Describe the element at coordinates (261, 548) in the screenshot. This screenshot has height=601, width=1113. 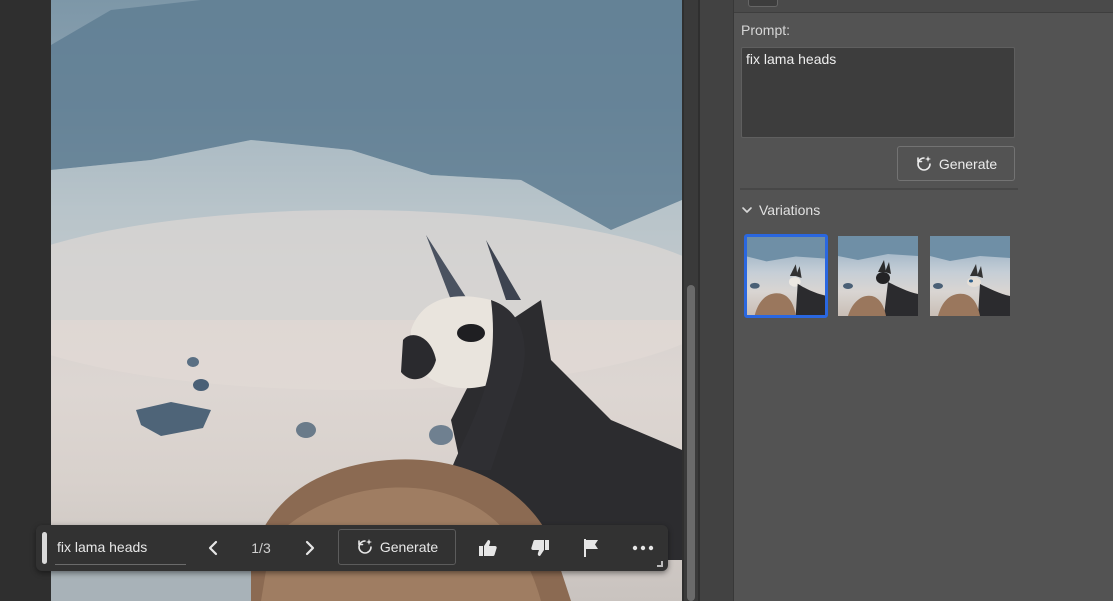
I see `variation-counter: 1/3` at that location.